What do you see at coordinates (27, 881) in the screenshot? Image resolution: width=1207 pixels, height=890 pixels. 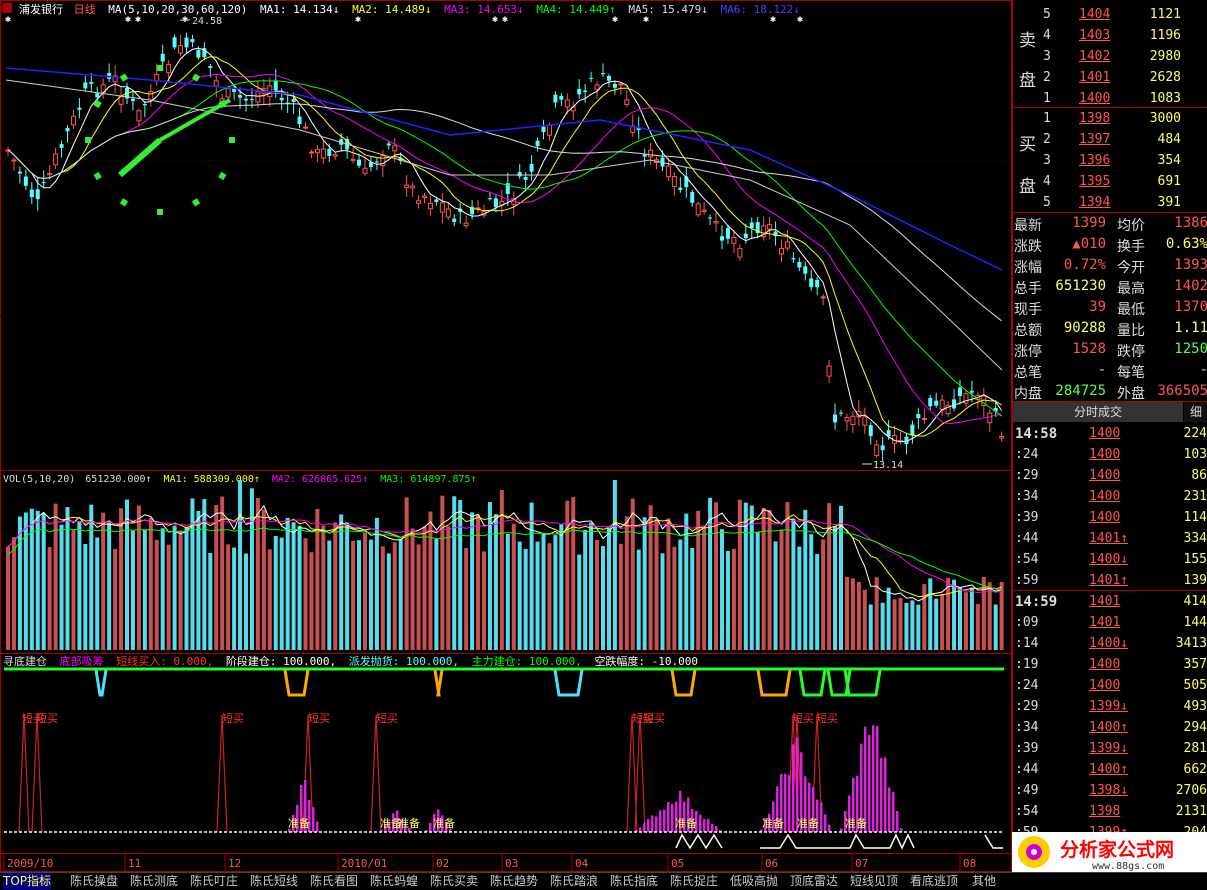 I see `tab-top-indicator: TOP指标` at bounding box center [27, 881].